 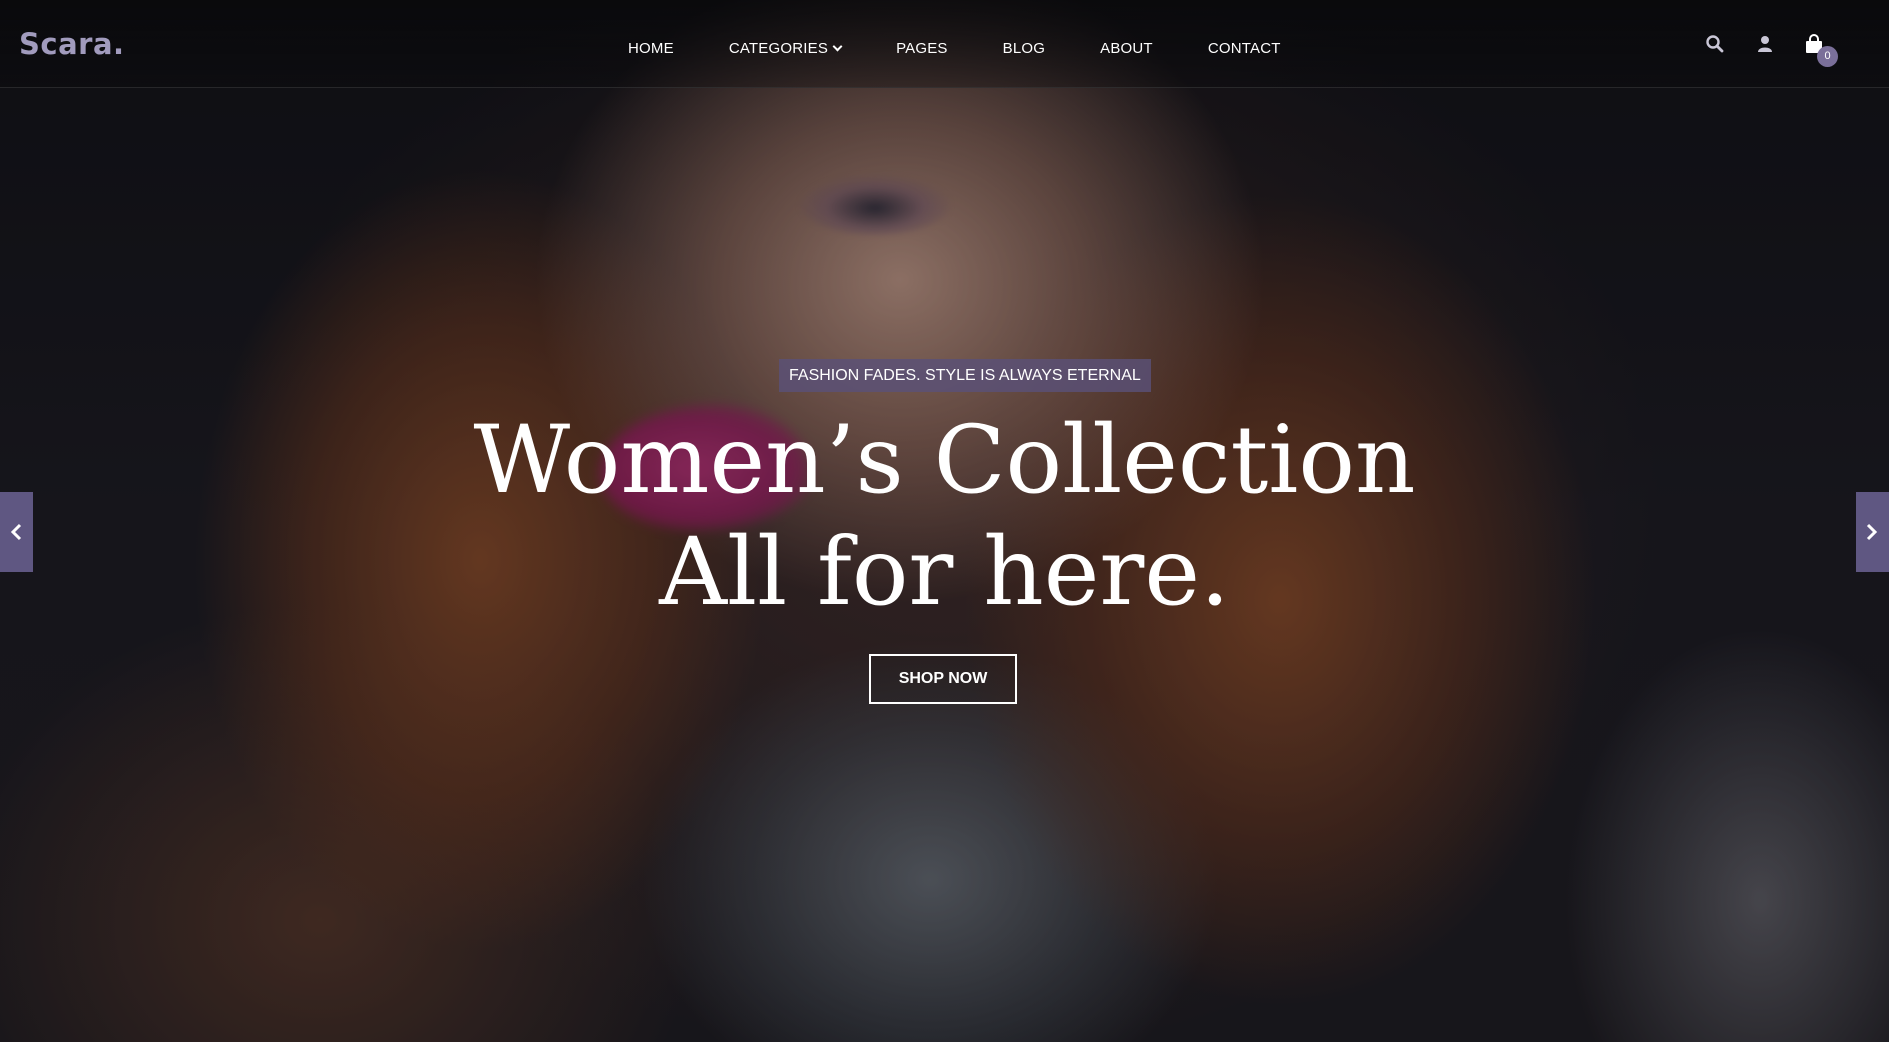 I want to click on chevron-left-icon, so click(x=16, y=532).